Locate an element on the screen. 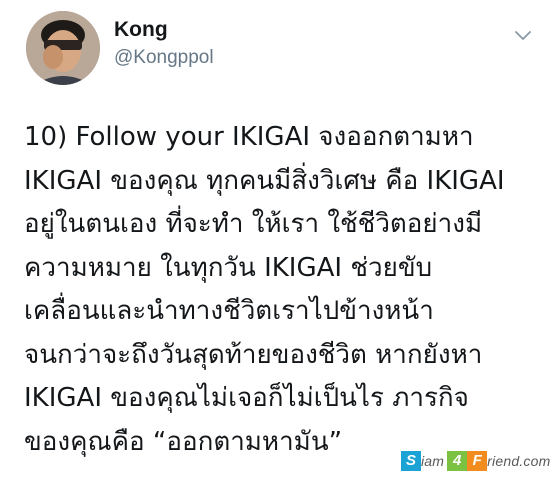 This screenshot has width=559, height=480. watermark-iam: iam is located at coordinates (433, 461).